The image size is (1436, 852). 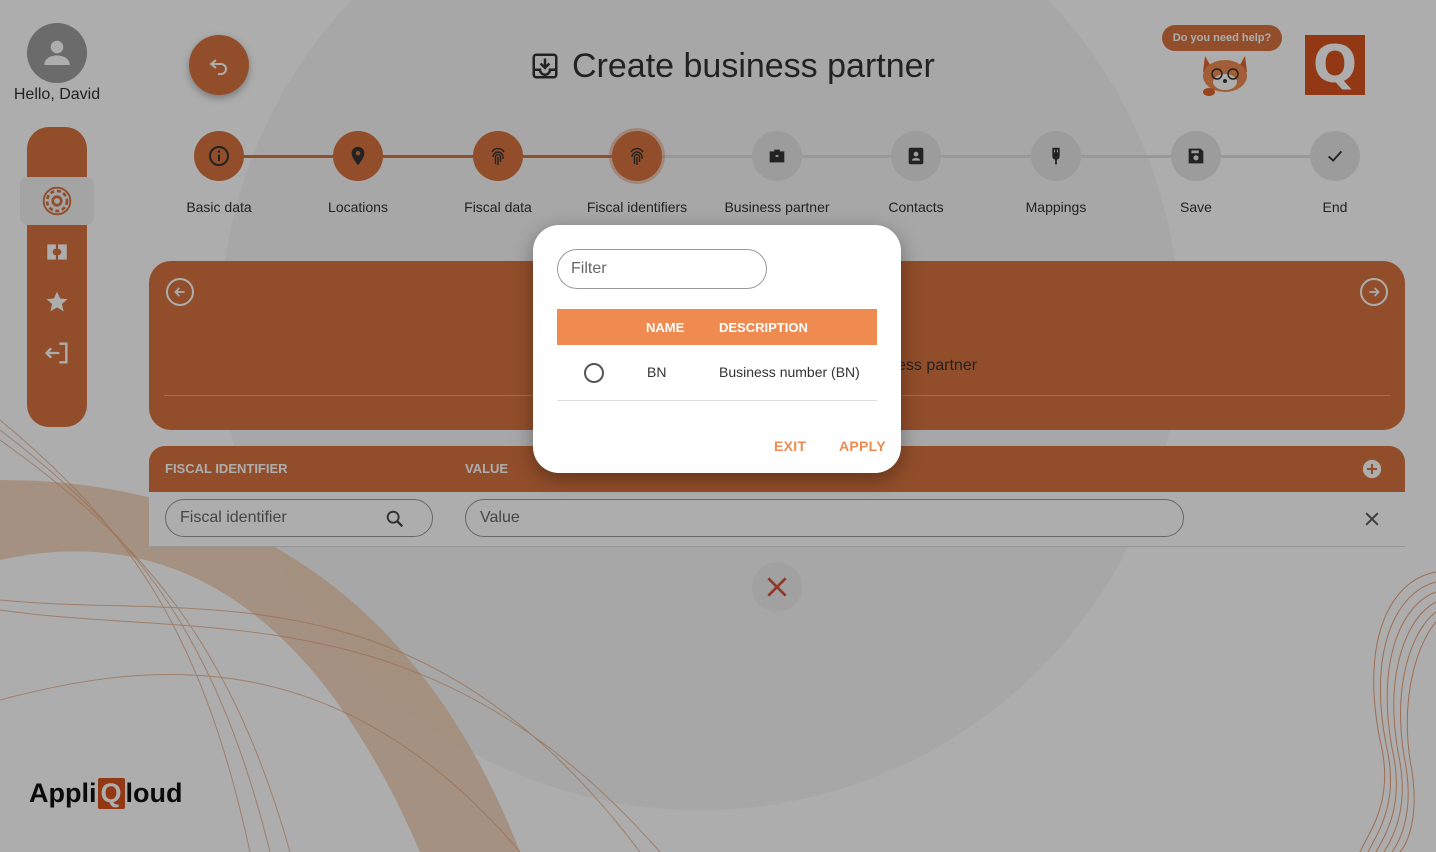 I want to click on exit-button: EXIT, so click(x=790, y=446).